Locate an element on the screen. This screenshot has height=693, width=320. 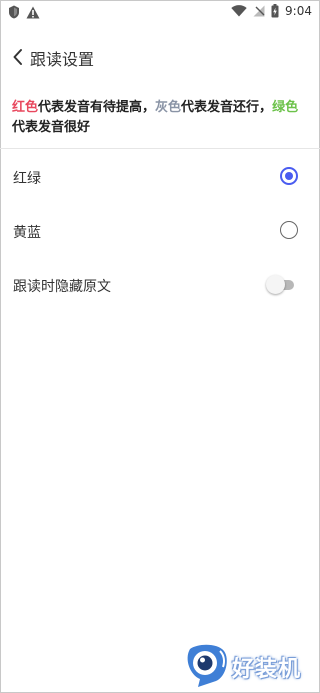
hide-text-label: 跟读时隐藏原文 is located at coordinates (62, 287).